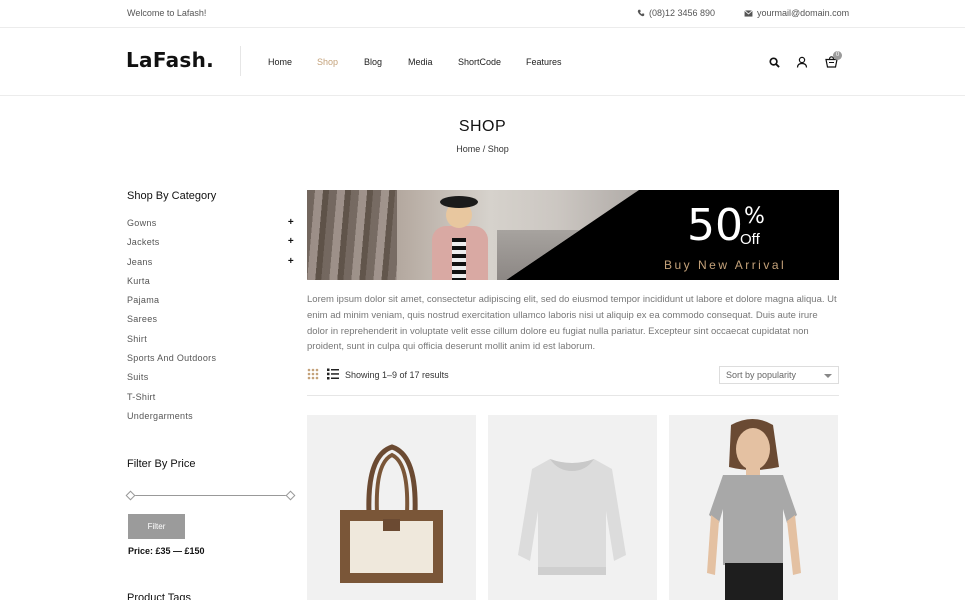 The width and height of the screenshot is (965, 600). I want to click on nav-shop: Shop, so click(327, 62).